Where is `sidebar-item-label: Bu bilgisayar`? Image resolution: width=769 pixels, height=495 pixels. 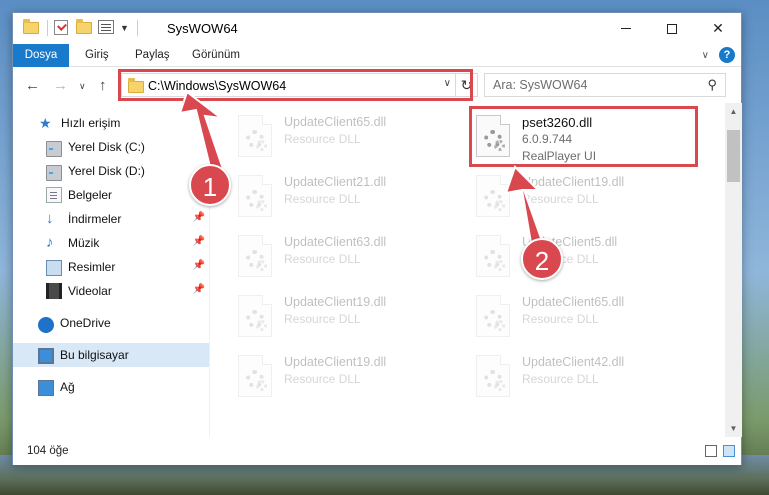 sidebar-item-label: Bu bilgisayar is located at coordinates (94, 355).